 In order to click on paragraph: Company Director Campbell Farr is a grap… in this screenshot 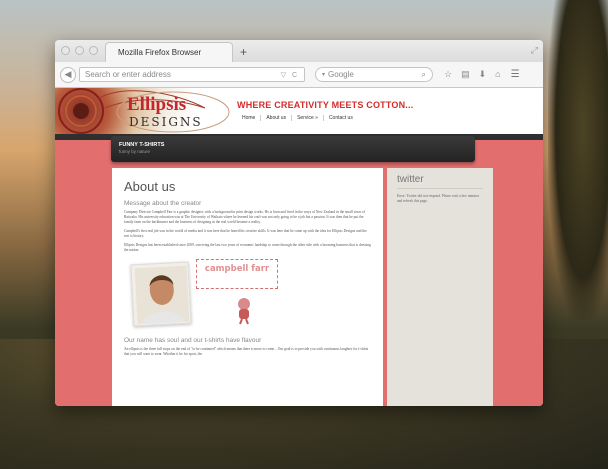, I will do `click(244, 217)`.